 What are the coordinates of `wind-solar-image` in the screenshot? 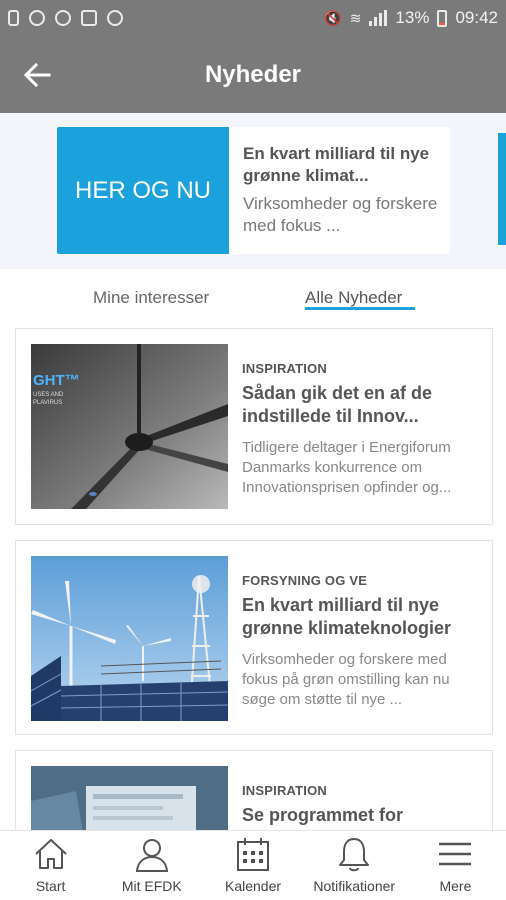 It's located at (129, 638).